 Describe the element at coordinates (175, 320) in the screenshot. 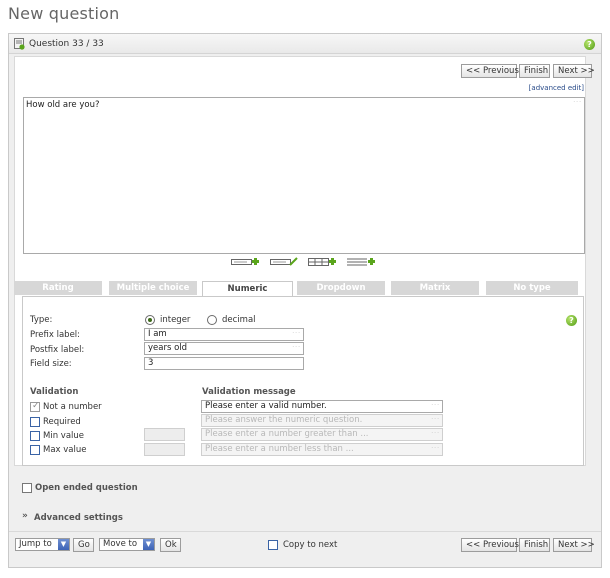

I see `type-integer-label: integer` at that location.